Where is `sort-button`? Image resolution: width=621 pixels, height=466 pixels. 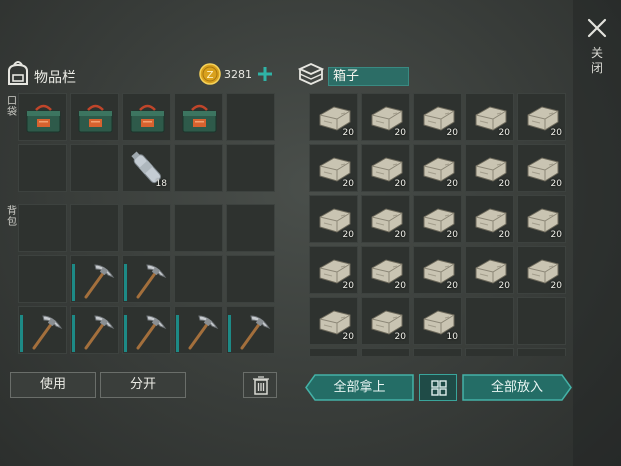 sort-button is located at coordinates (438, 387).